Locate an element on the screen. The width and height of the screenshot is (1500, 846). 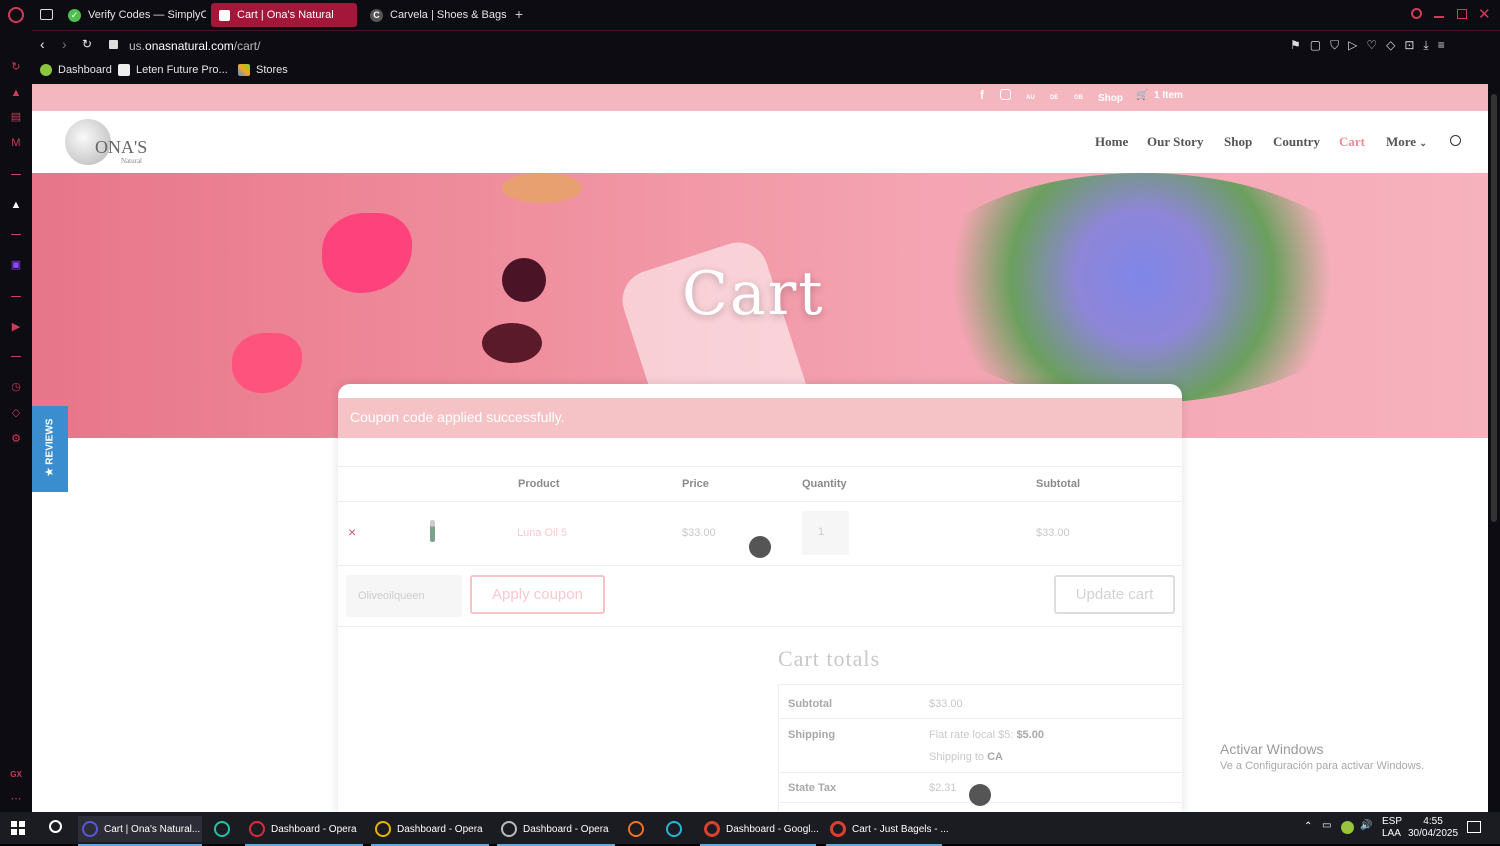
download-icon: ⤓ is located at coordinates (1430, 45).